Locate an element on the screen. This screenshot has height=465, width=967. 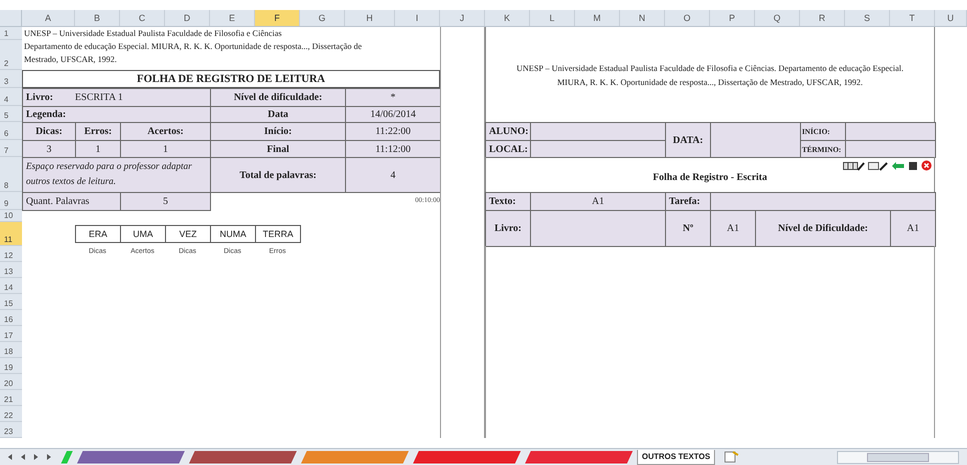
column-header: U is located at coordinates (951, 18).